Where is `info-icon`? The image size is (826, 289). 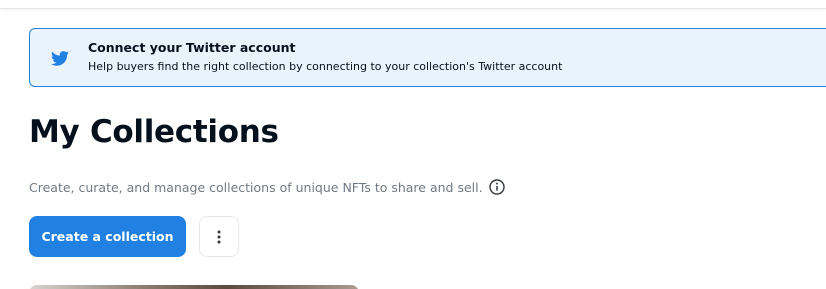
info-icon is located at coordinates (496, 187).